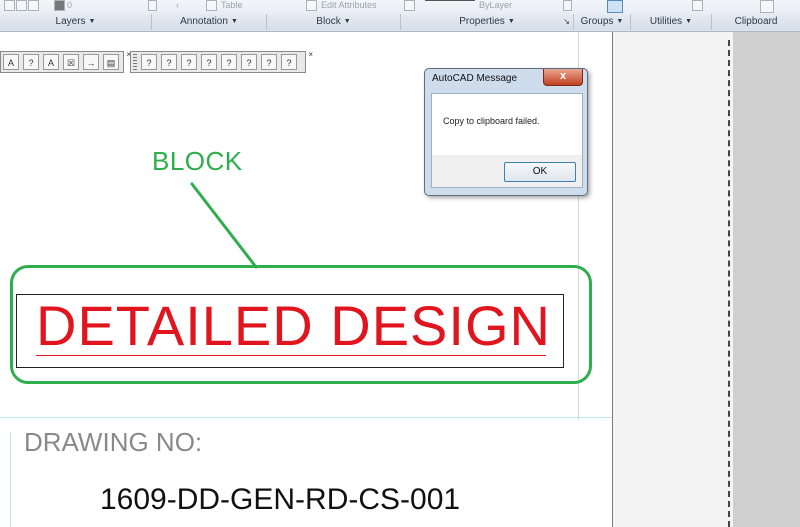 The height and width of the screenshot is (527, 800). Describe the element at coordinates (540, 172) in the screenshot. I see `ok-button: OK` at that location.